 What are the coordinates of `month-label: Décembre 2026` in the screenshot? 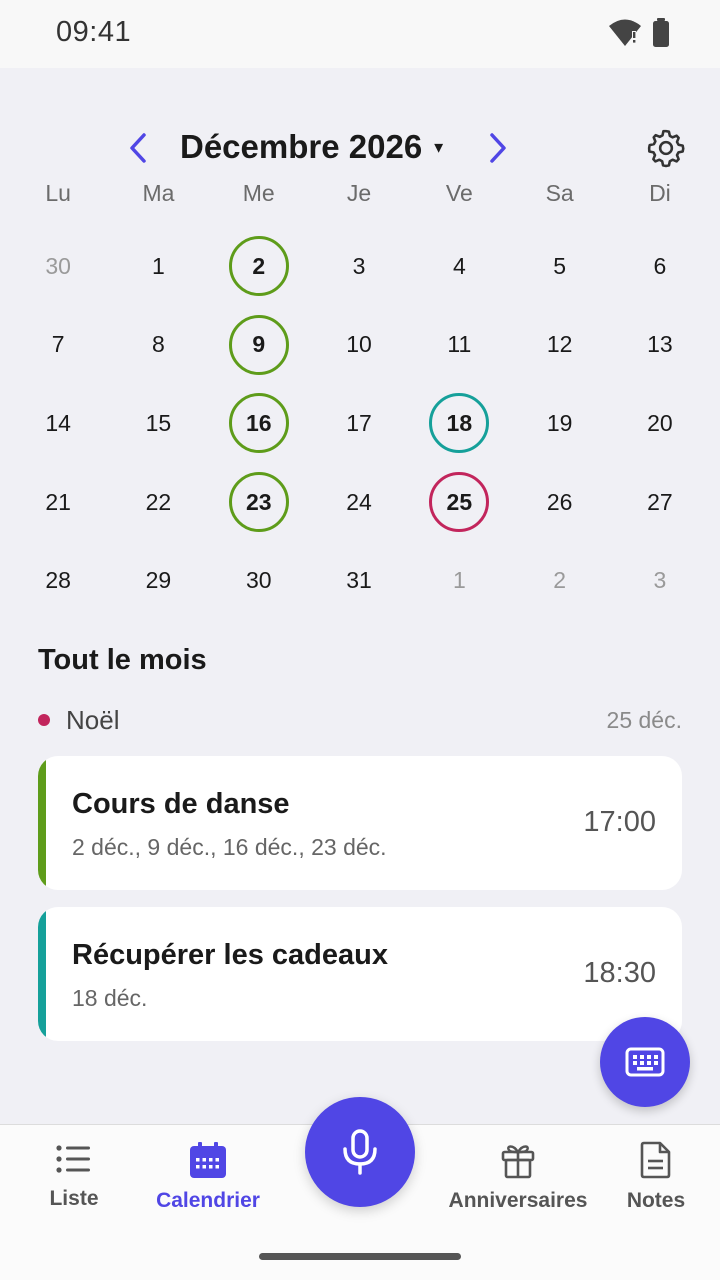 It's located at (301, 146).